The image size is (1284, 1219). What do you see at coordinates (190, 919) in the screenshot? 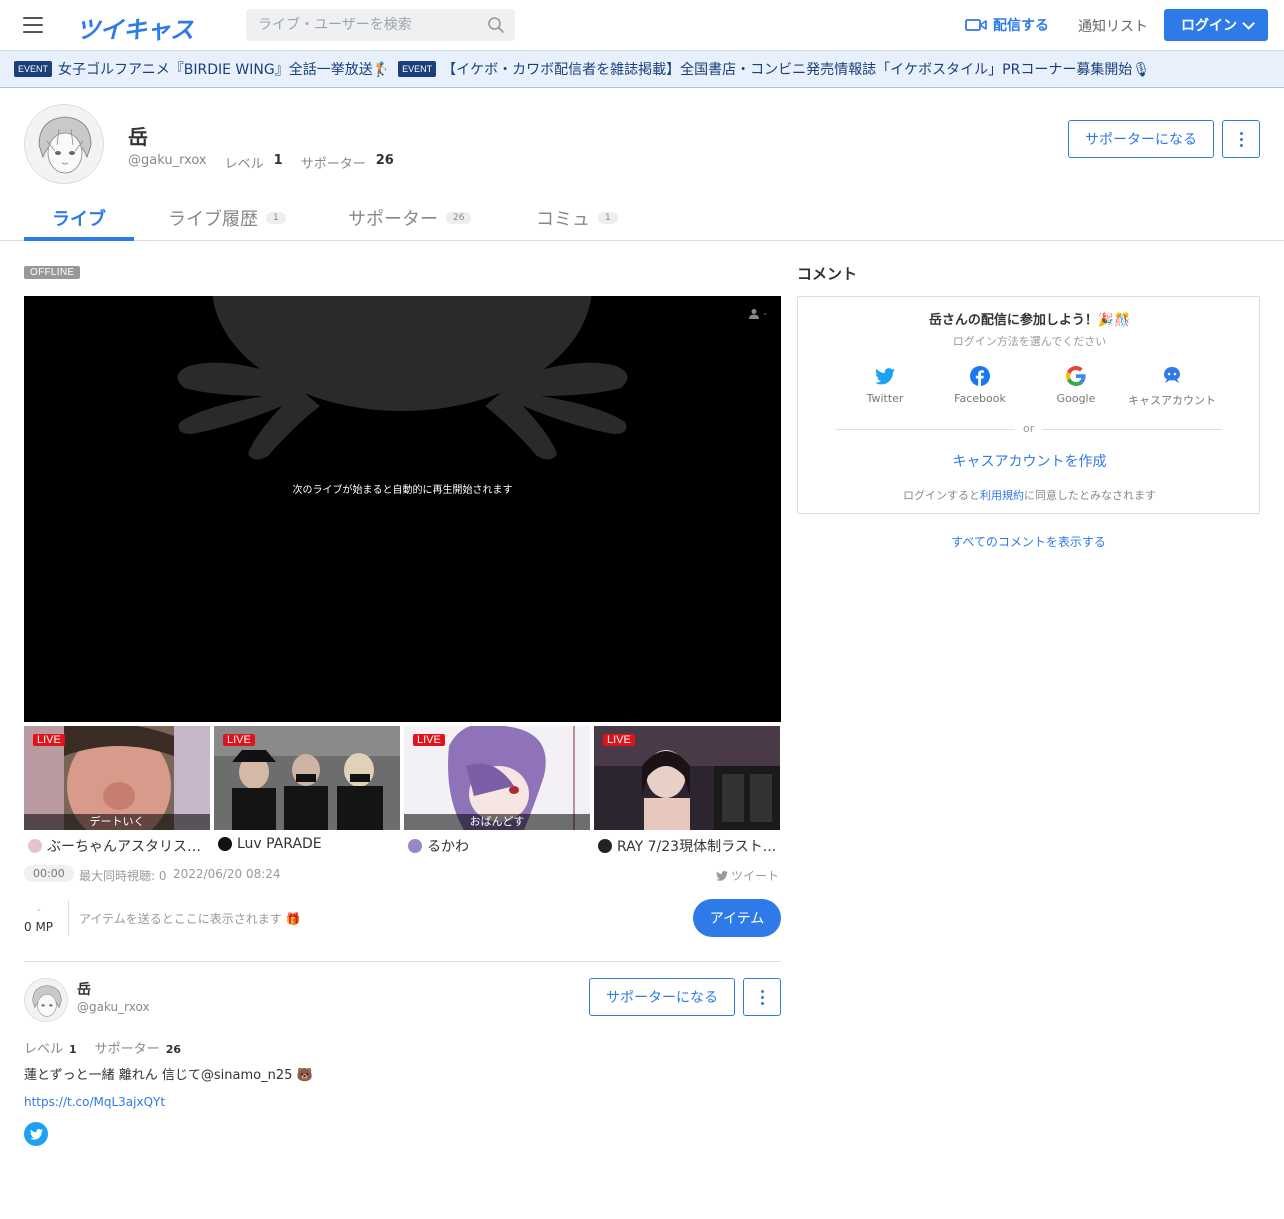
I see `item-hint: アイテムを送るとここに表示されます 🎁` at bounding box center [190, 919].